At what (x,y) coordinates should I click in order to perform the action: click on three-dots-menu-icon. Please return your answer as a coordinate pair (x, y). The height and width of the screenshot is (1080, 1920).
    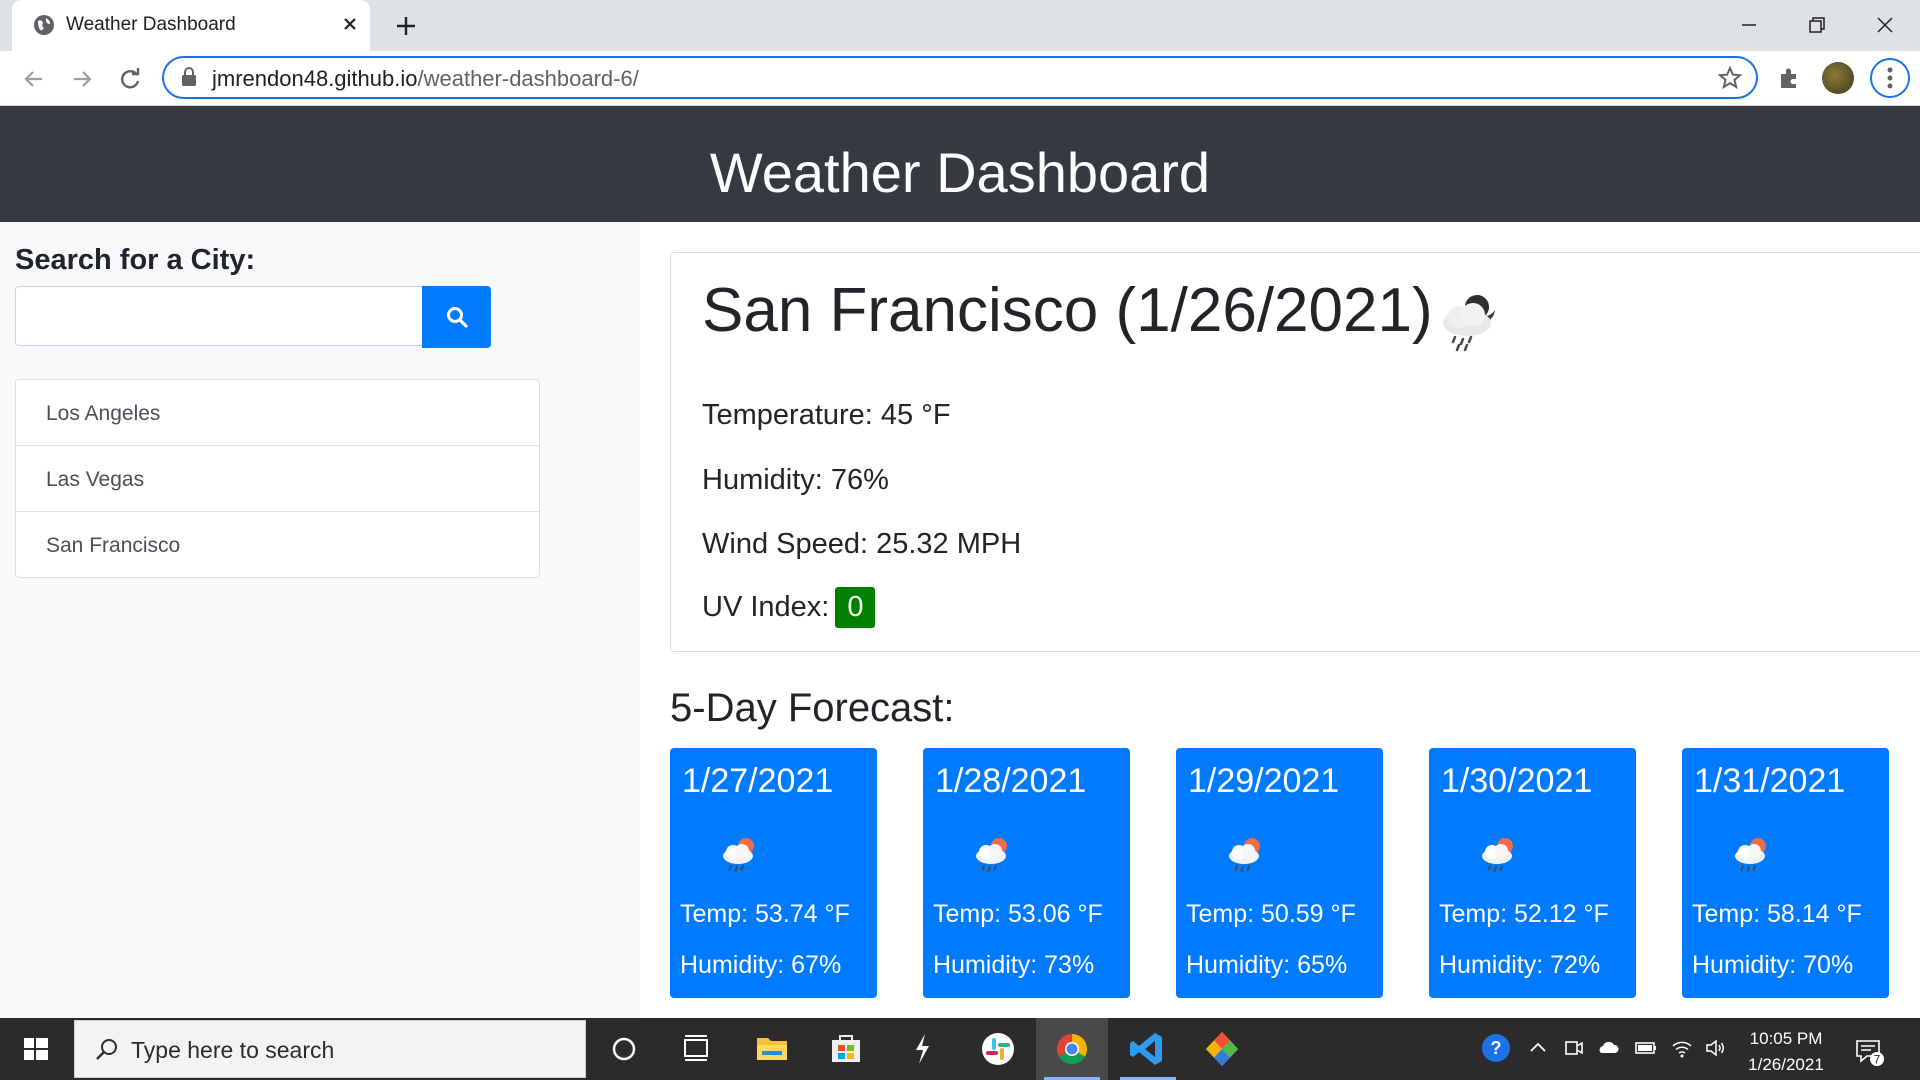
    Looking at the image, I should click on (1890, 78).